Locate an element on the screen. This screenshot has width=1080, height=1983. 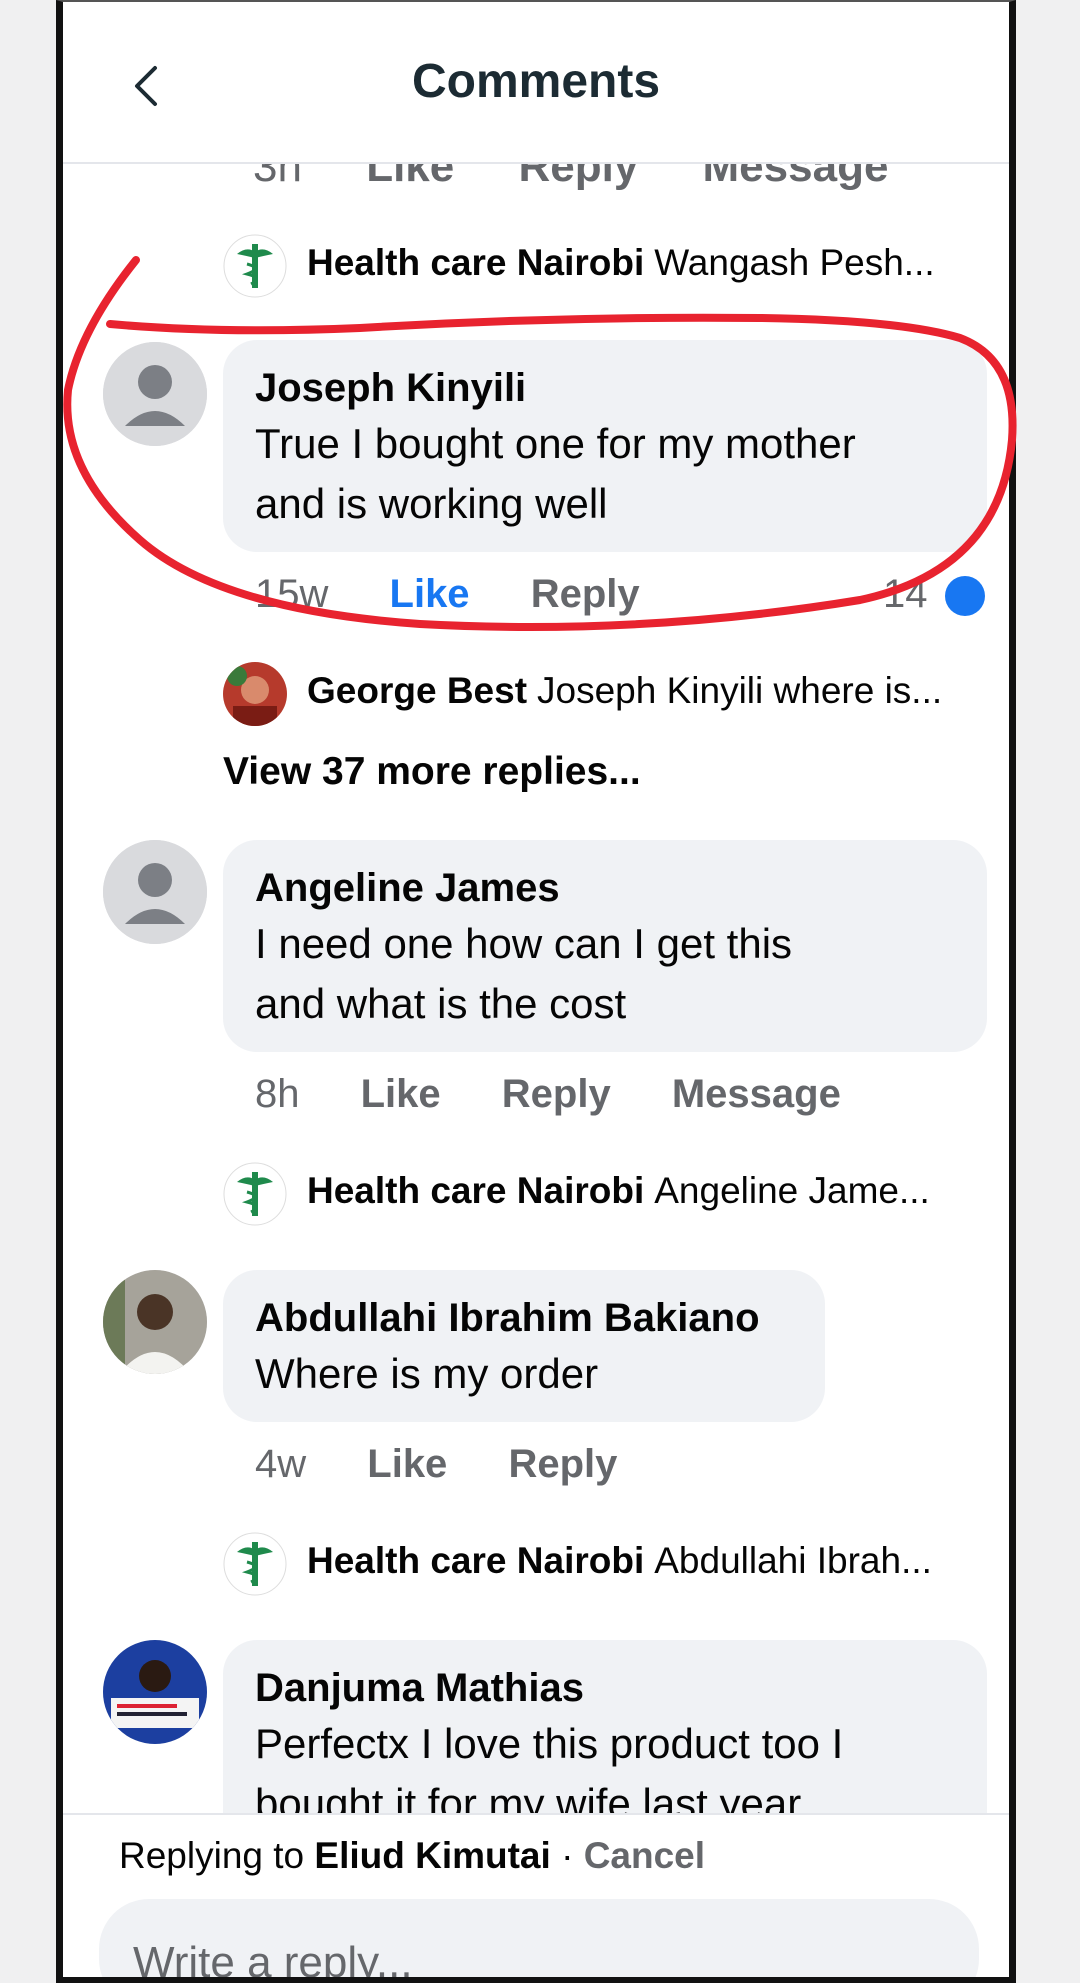
comment-text-line: True I bought one for my mother is located at coordinates (555, 443).